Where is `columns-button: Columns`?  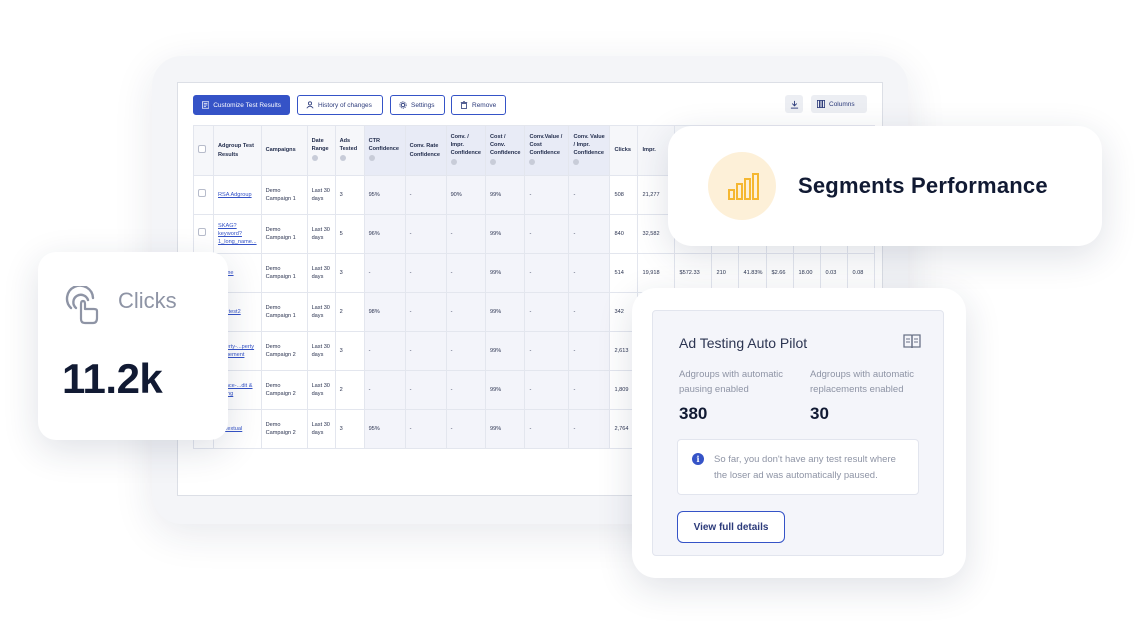
columns-button: Columns is located at coordinates (839, 104).